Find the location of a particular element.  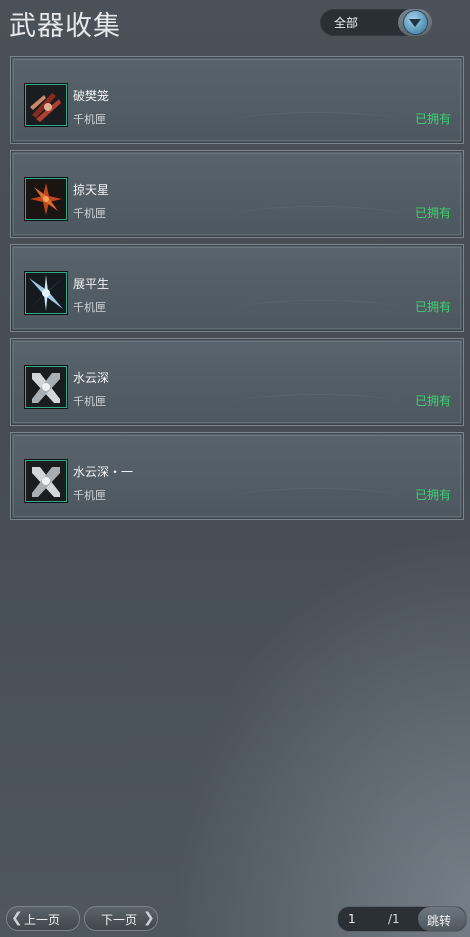

weapon-icon-red-blades is located at coordinates (46, 105).